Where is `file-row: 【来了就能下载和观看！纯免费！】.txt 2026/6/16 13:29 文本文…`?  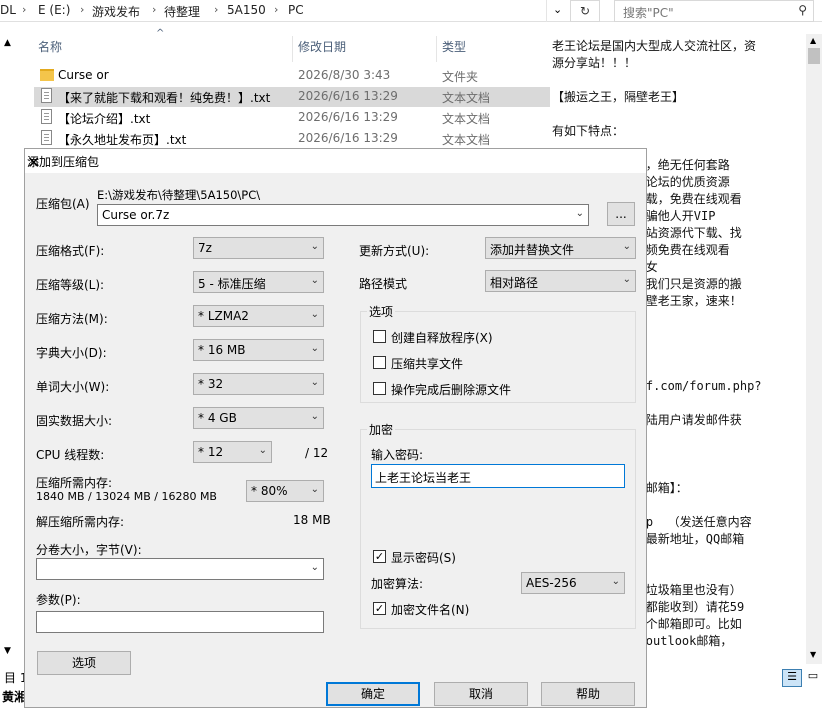
file-row: 【来了就能下载和观看！纯免费！】.txt 2026/6/16 13:29 文本文… is located at coordinates (292, 97).